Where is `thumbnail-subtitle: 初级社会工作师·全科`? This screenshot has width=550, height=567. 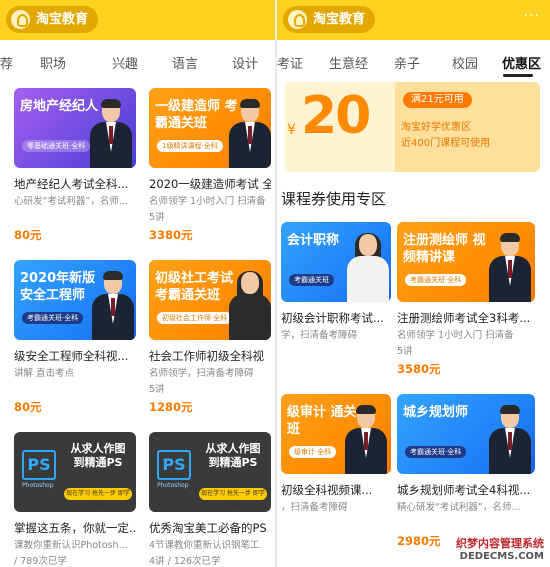
thumbnail-subtitle: 初级社会工作师·全科 is located at coordinates (195, 318).